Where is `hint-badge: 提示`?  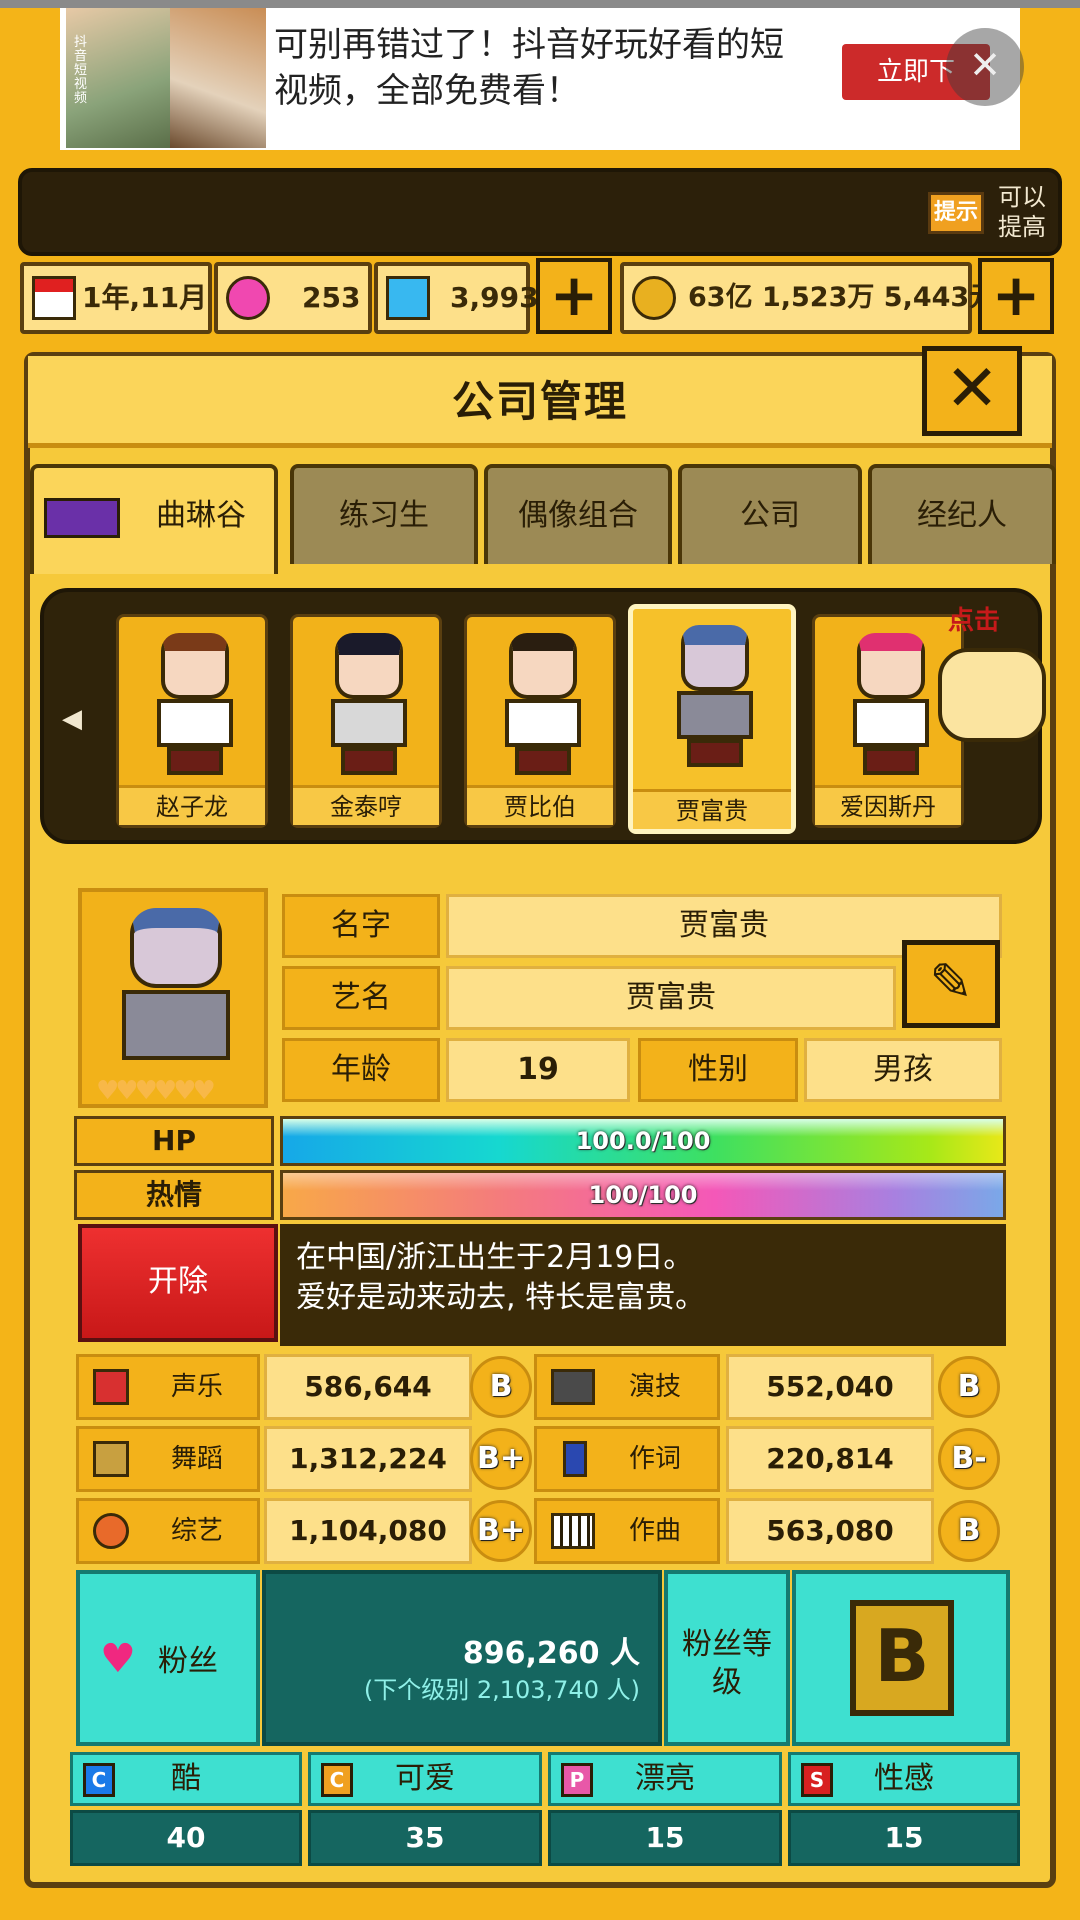 hint-badge: 提示 is located at coordinates (956, 213).